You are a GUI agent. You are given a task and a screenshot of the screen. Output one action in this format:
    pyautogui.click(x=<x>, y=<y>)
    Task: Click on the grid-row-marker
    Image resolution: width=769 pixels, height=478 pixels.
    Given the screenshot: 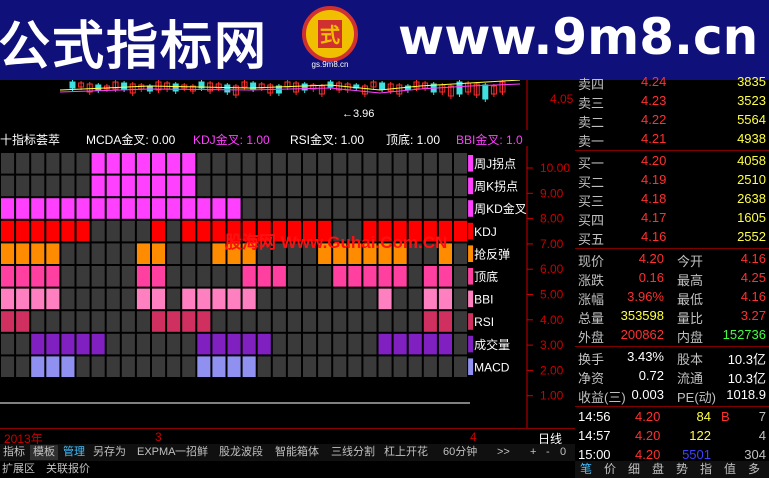 What is the action you would take?
    pyautogui.click(x=471, y=344)
    